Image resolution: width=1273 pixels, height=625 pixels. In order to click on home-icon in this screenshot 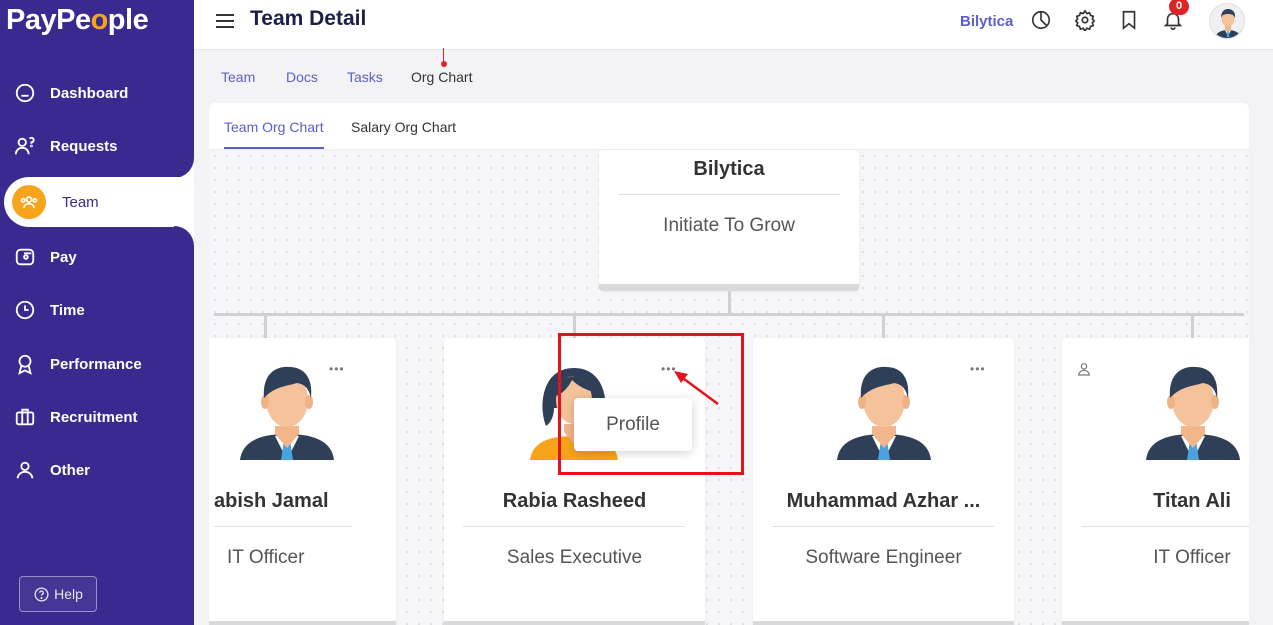, I will do `click(25, 93)`.